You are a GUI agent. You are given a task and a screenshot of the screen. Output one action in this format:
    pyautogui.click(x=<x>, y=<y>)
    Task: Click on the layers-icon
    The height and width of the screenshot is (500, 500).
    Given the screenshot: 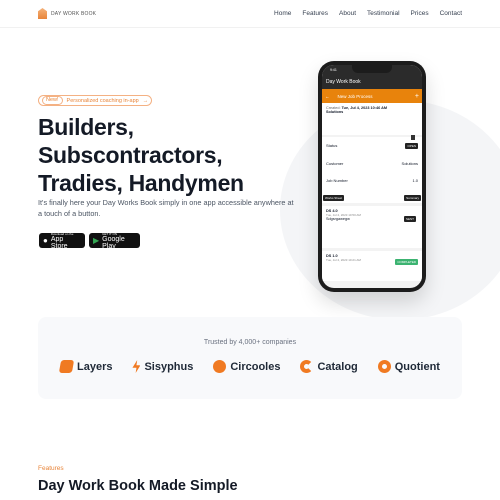 What is the action you would take?
    pyautogui.click(x=66, y=366)
    